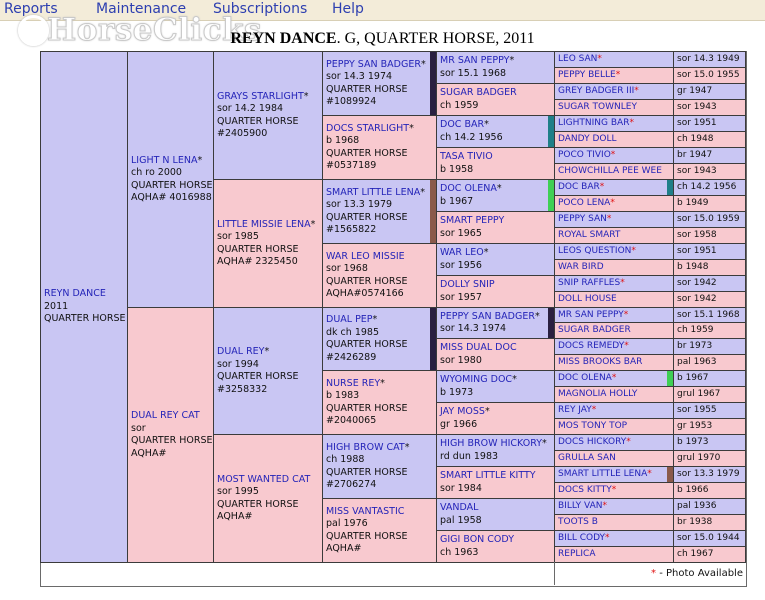 This screenshot has width=765, height=600. I want to click on horse-name-link: SMART PEPPY, so click(495, 221).